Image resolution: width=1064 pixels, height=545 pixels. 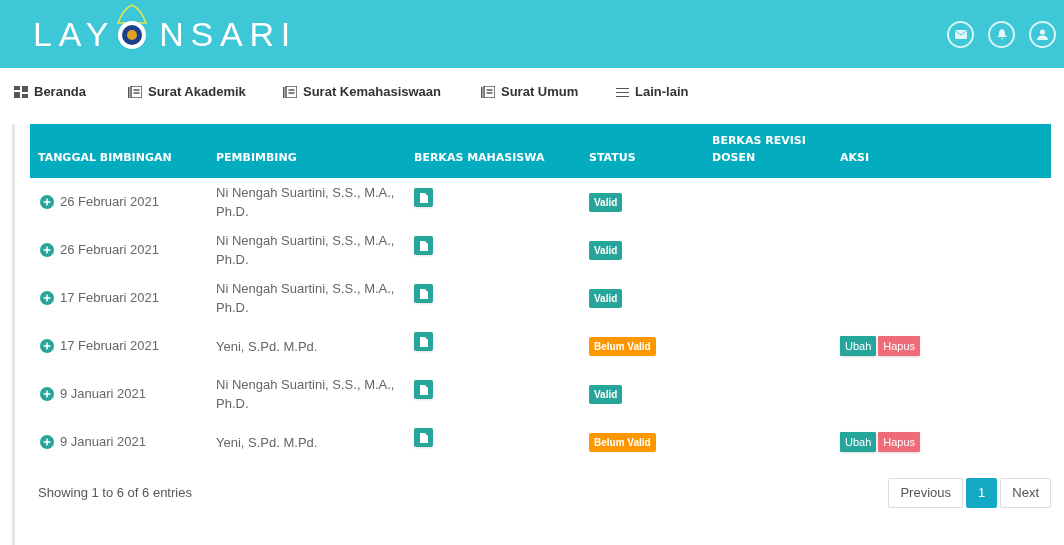 I want to click on nav-link: Surat Kemahasiswaan, so click(x=382, y=92).